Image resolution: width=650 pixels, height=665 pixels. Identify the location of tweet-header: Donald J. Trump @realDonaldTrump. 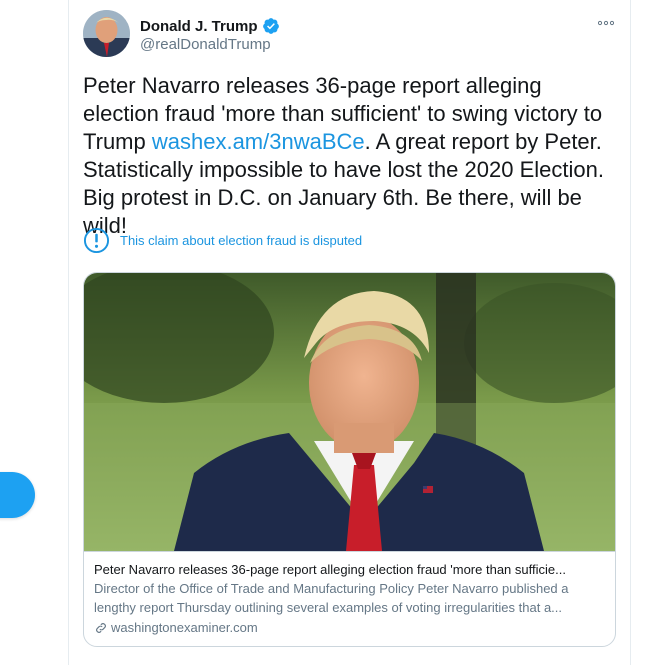
(349, 35).